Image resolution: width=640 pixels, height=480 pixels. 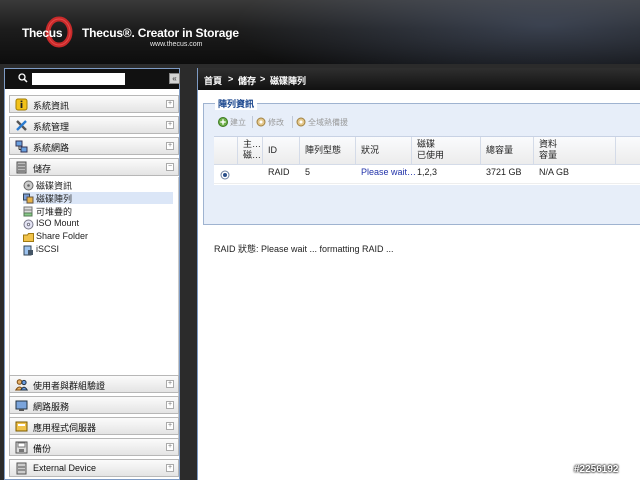 I want to click on sidebar-search-input, so click(x=78, y=79).